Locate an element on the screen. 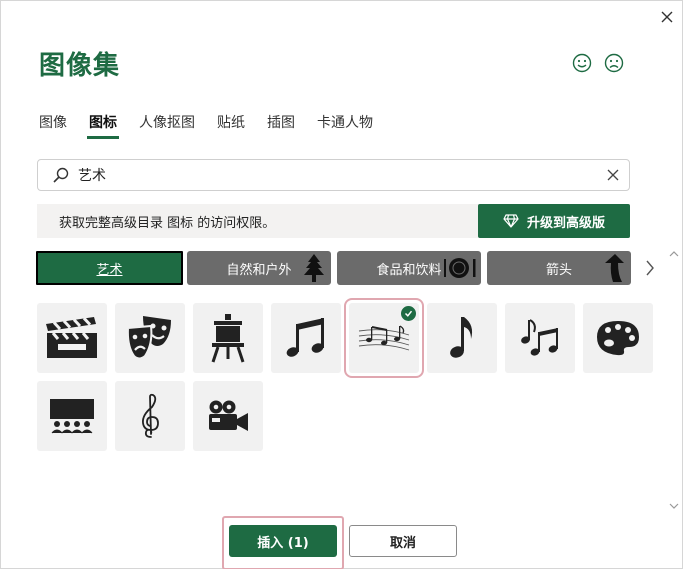  category-label: 食品和饮料 is located at coordinates (409, 270).